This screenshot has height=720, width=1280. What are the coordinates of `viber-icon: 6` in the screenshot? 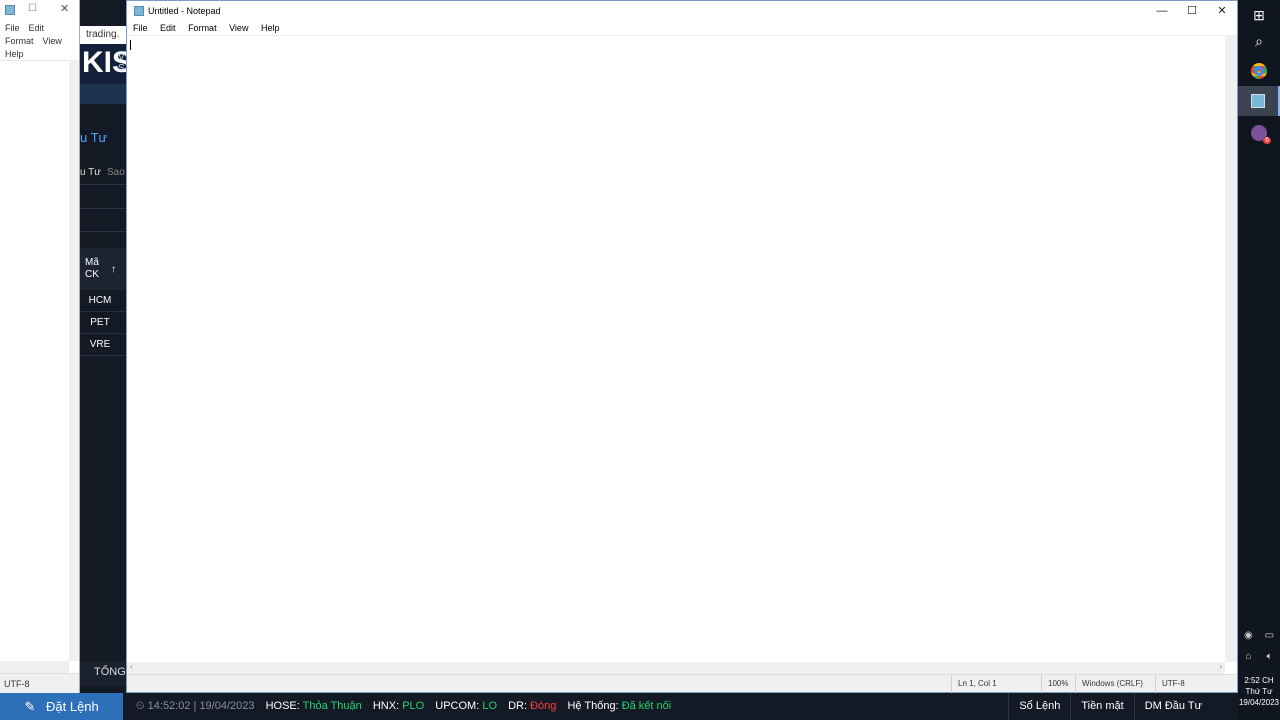 It's located at (1259, 133).